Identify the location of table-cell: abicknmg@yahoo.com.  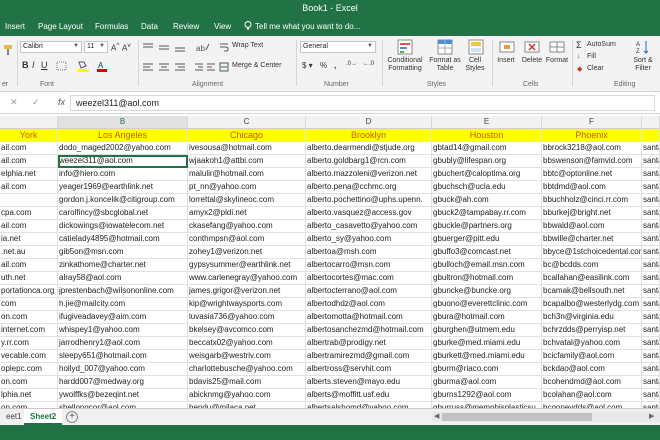
(247, 395).